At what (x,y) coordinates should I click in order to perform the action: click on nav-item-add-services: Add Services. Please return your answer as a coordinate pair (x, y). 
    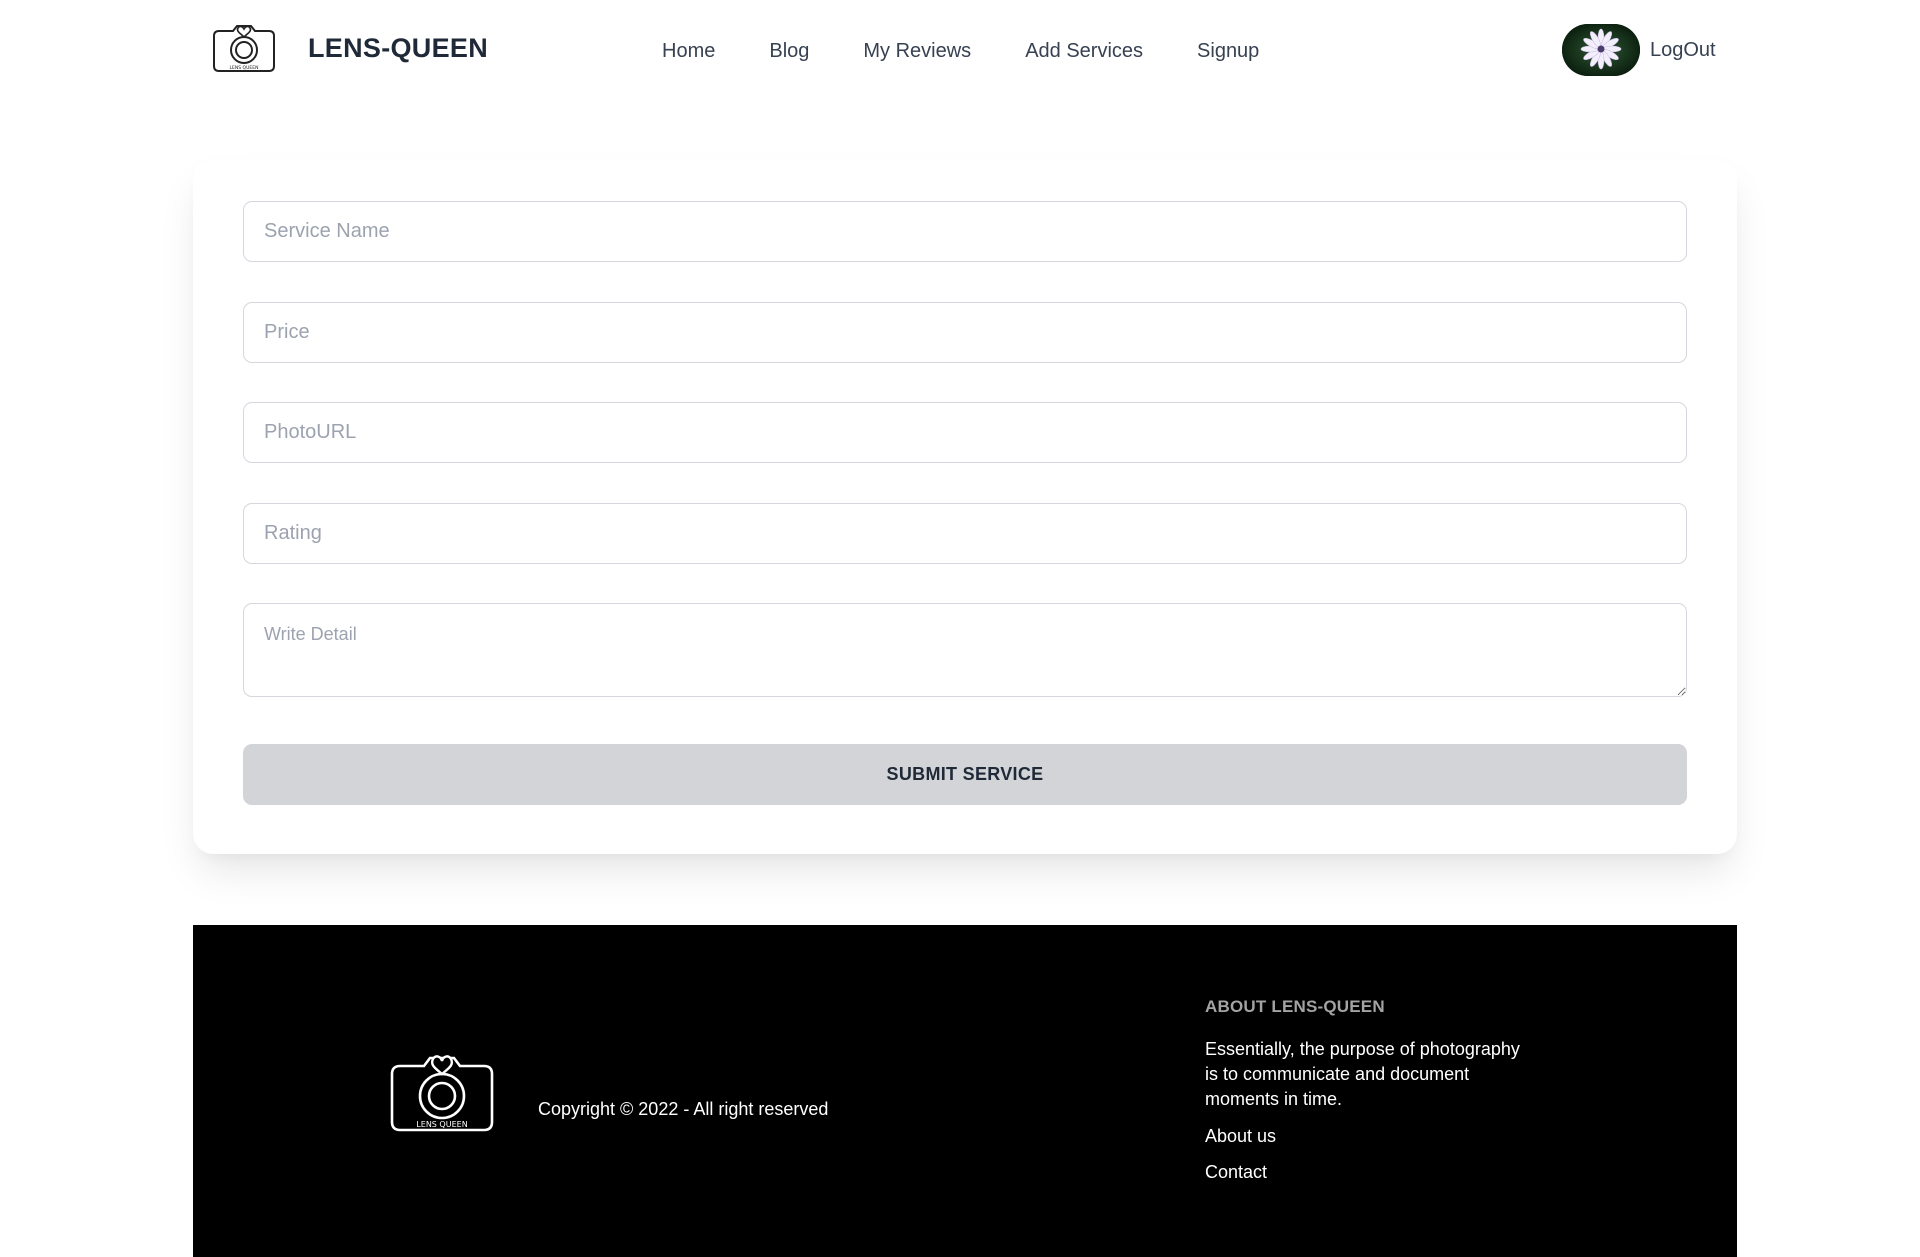
    Looking at the image, I should click on (1084, 51).